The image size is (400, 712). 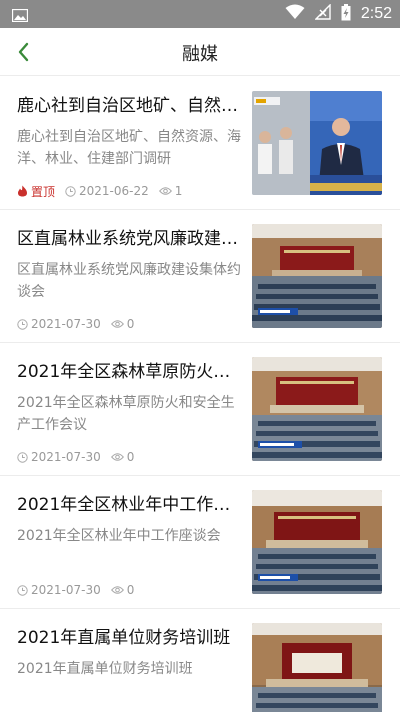 What do you see at coordinates (129, 281) in the screenshot?
I see `article-summary: 区直属林业系统党风廉政建设集体约谈会` at bounding box center [129, 281].